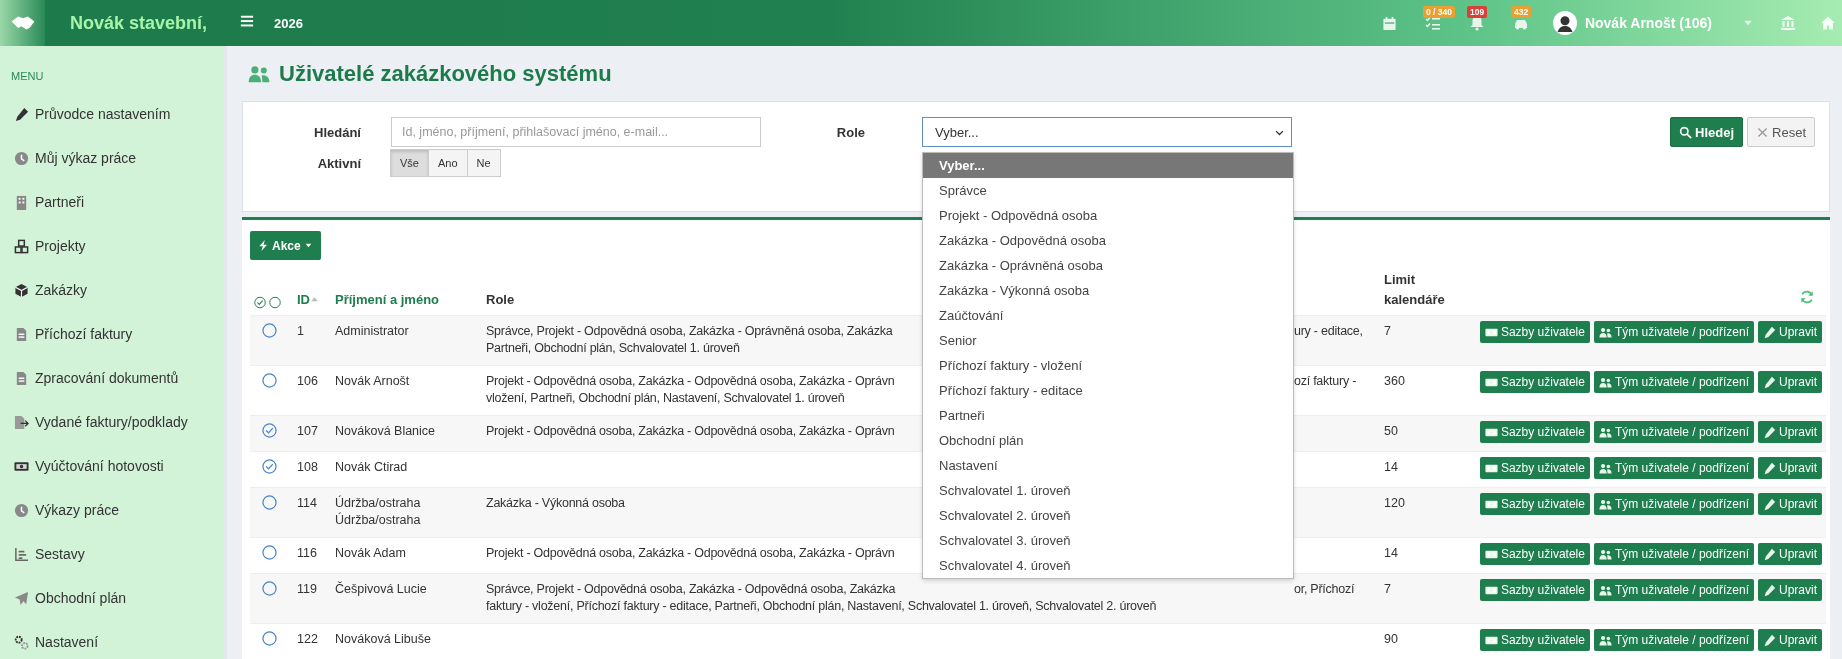  Describe the element at coordinates (1108, 390) in the screenshot. I see `dropdown-option: Příchozí faktury - editace` at that location.